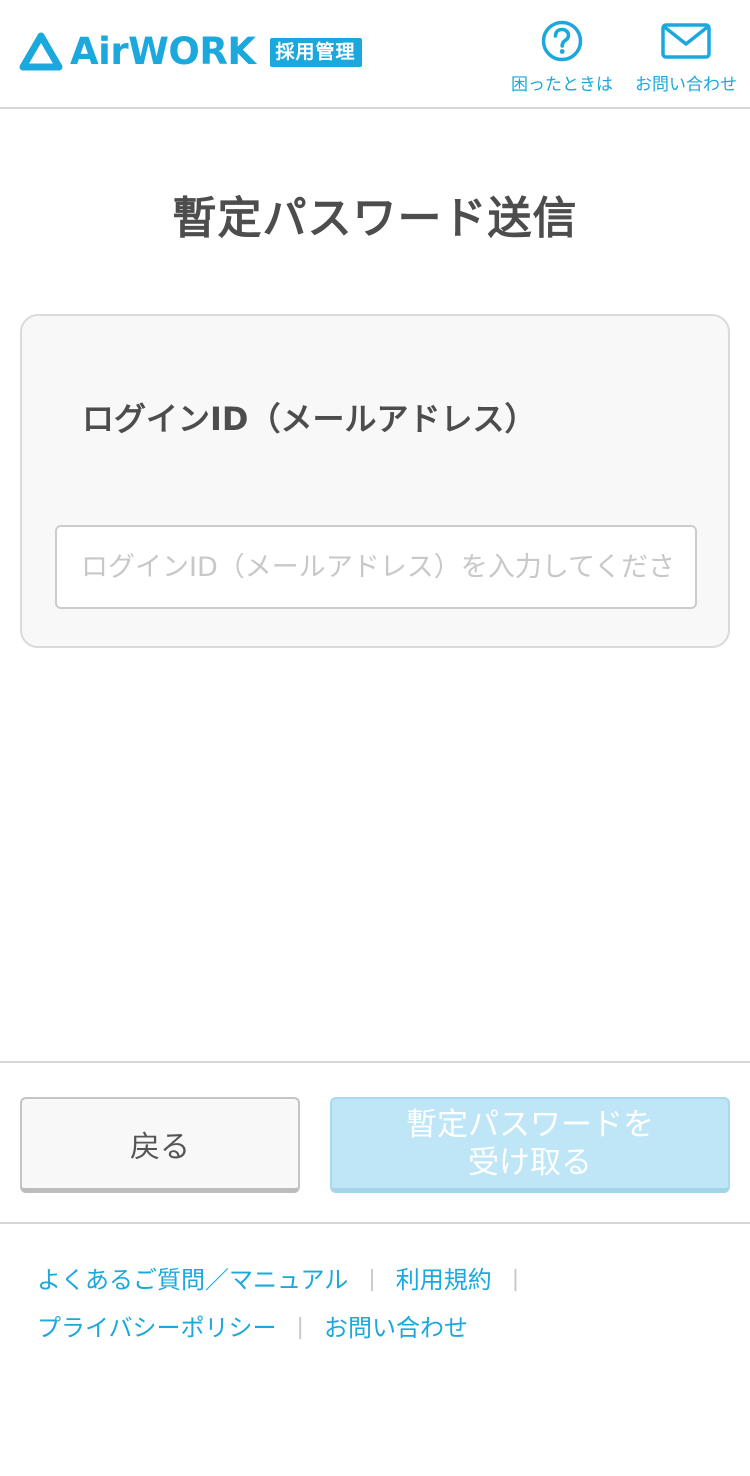 This screenshot has width=750, height=1476. I want to click on envelope-icon, so click(686, 41).